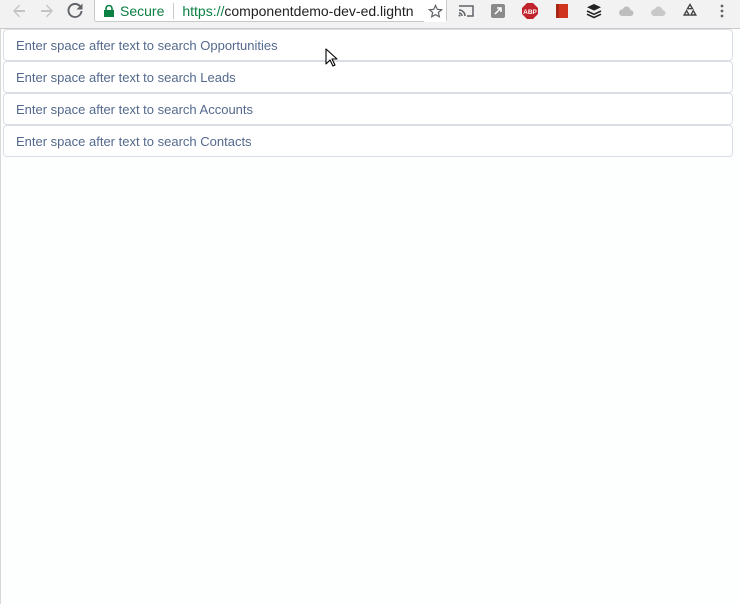 The width and height of the screenshot is (740, 604). I want to click on bookmark-star-button, so click(435, 11).